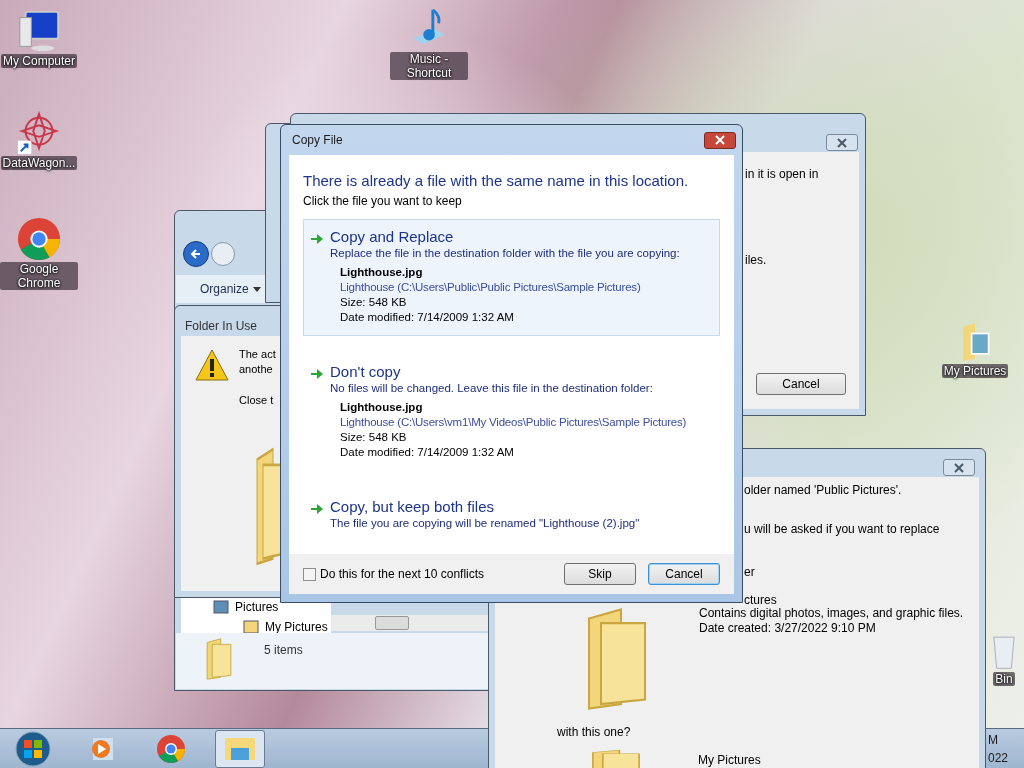  I want to click on chrome-icon, so click(39, 239).